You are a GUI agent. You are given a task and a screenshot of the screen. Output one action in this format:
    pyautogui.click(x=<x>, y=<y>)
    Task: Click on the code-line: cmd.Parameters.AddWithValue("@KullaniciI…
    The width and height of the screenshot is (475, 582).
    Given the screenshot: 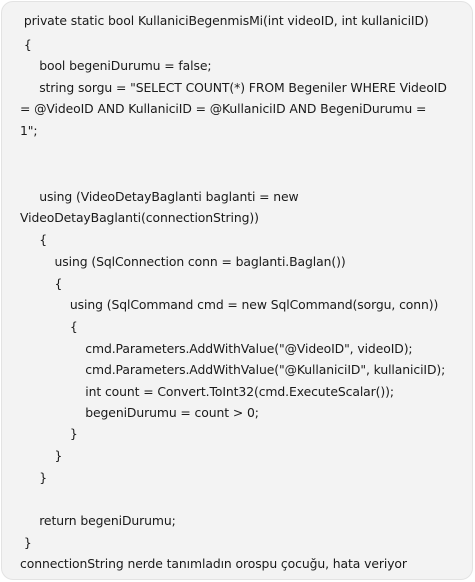 What is the action you would take?
    pyautogui.click(x=233, y=369)
    